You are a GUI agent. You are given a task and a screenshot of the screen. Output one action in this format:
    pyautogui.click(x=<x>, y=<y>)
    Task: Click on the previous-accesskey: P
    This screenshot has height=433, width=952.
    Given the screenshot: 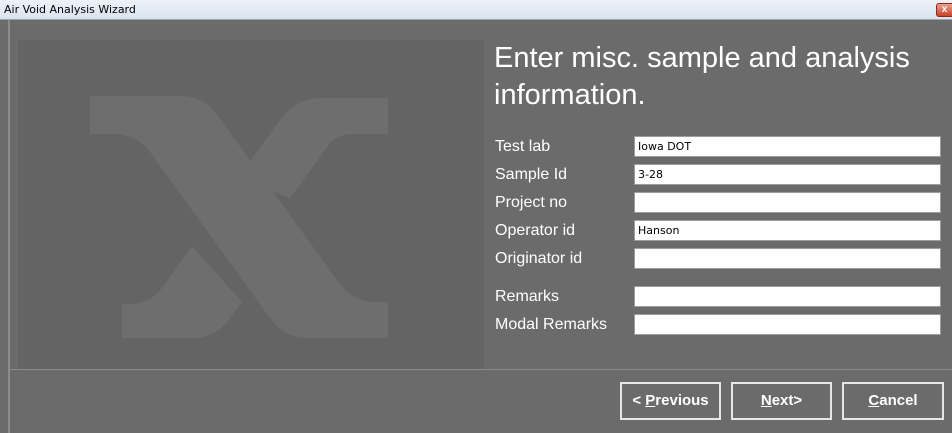 What is the action you would take?
    pyautogui.click(x=650, y=400)
    